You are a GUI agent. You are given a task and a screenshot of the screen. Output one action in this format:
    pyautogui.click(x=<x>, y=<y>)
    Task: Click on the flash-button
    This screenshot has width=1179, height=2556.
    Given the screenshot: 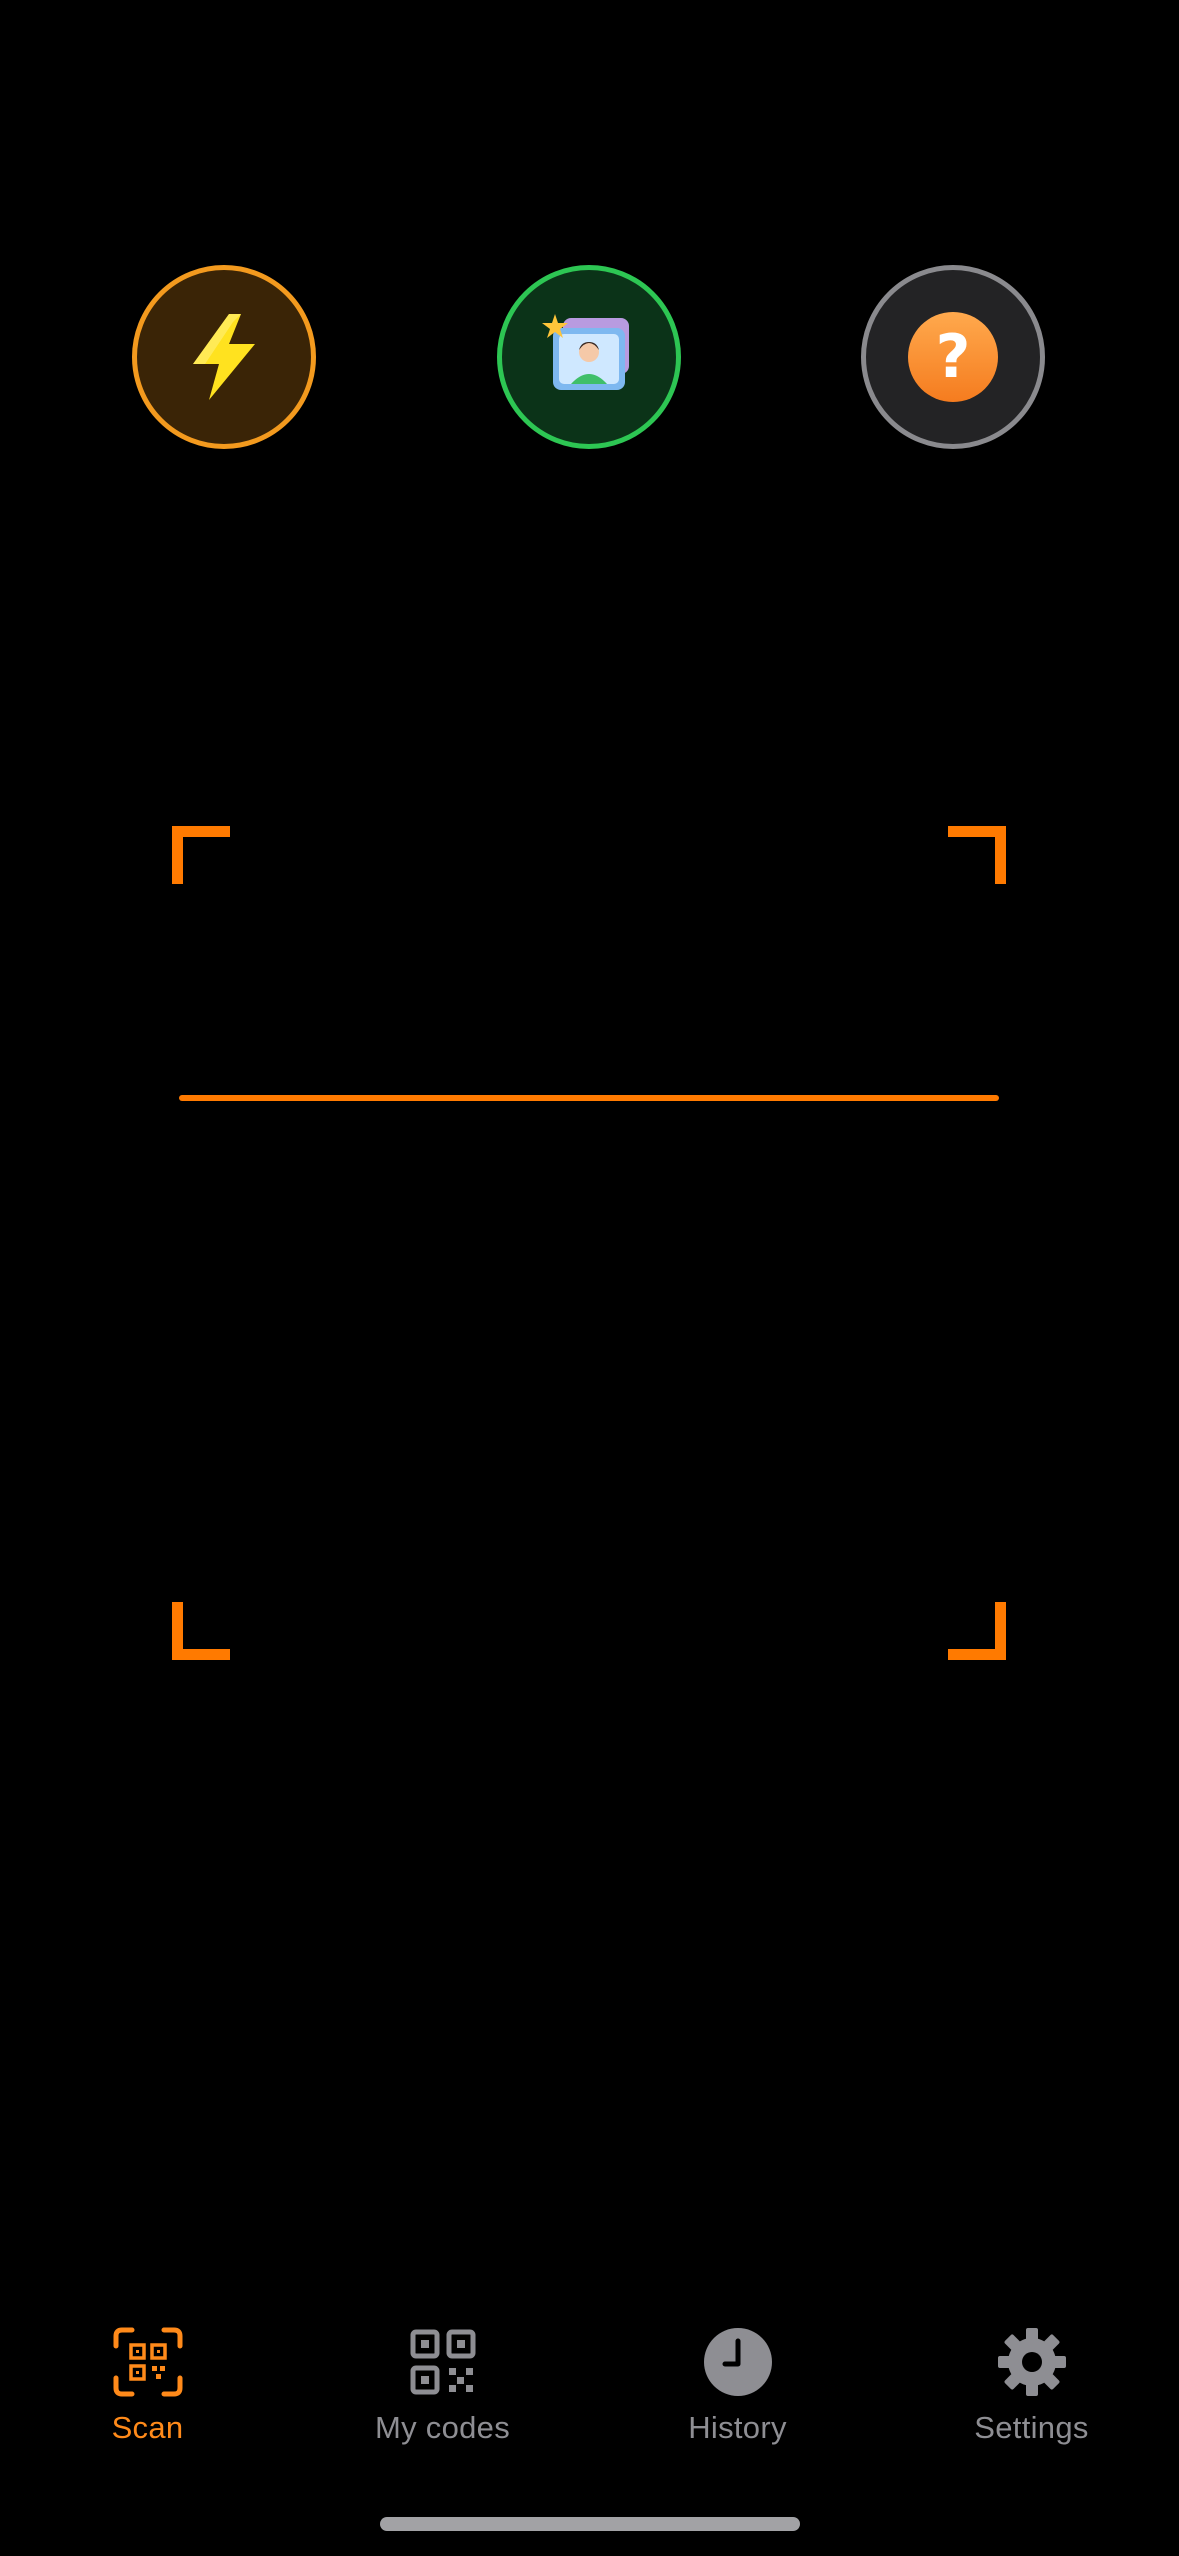 What is the action you would take?
    pyautogui.click(x=224, y=357)
    